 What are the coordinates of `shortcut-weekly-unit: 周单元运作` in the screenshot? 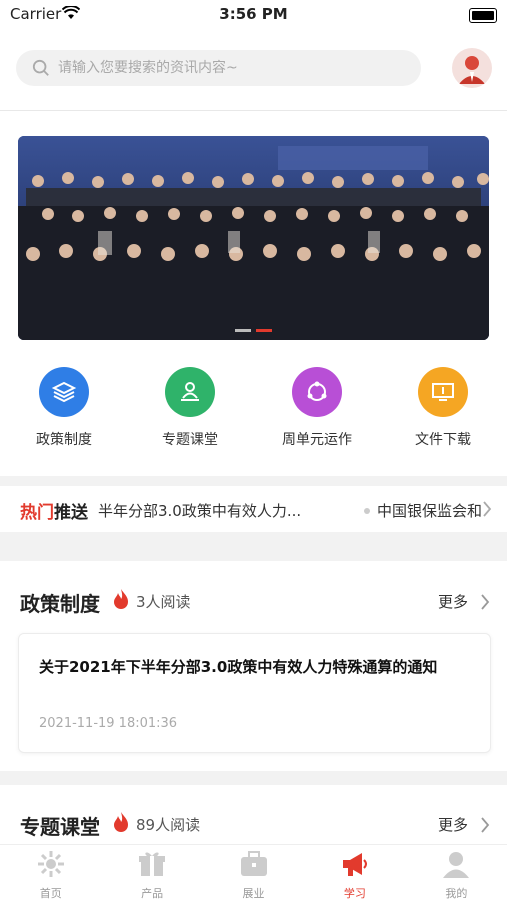 It's located at (317, 408).